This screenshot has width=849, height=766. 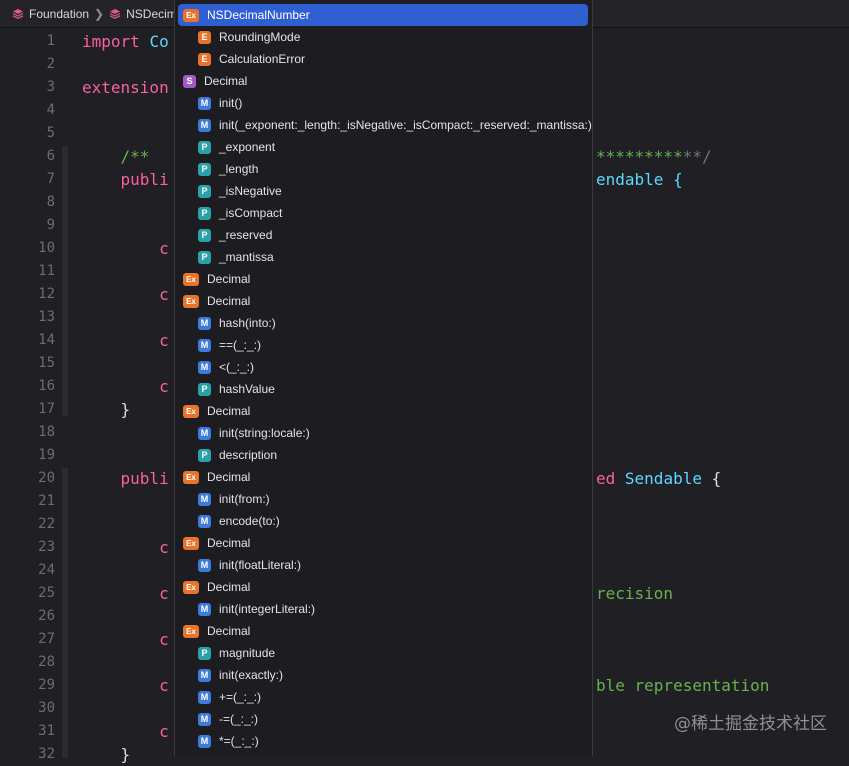 I want to click on completion-item: Minit(floatLiteral:), so click(x=383, y=565).